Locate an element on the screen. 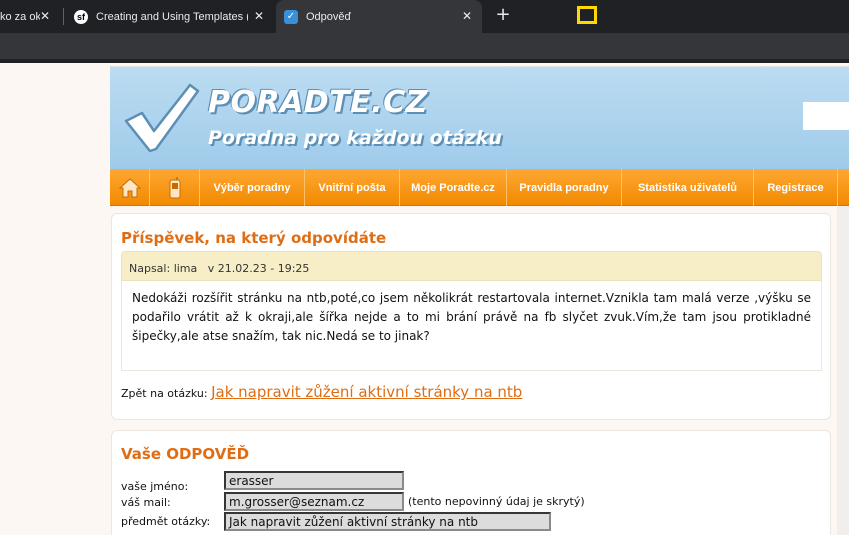 This screenshot has width=849, height=535. name-field: erasser is located at coordinates (314, 480).